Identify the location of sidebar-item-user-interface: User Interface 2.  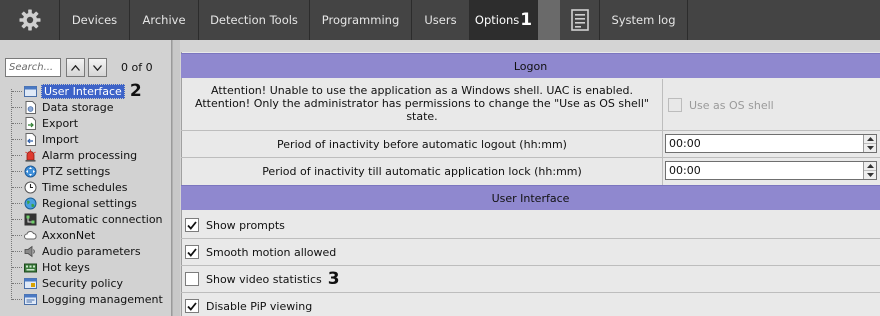
(77, 90).